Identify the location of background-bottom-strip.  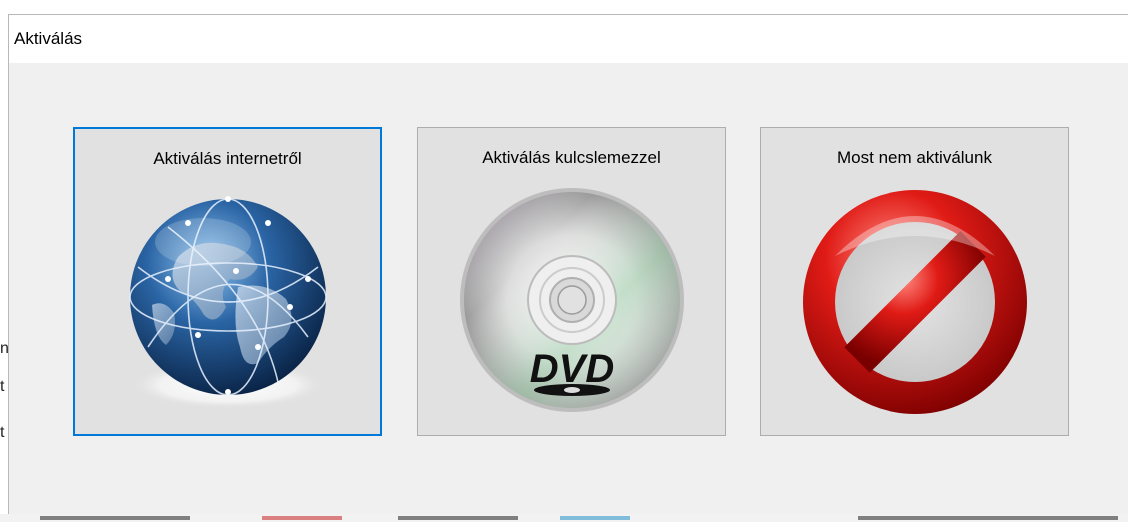
(564, 518).